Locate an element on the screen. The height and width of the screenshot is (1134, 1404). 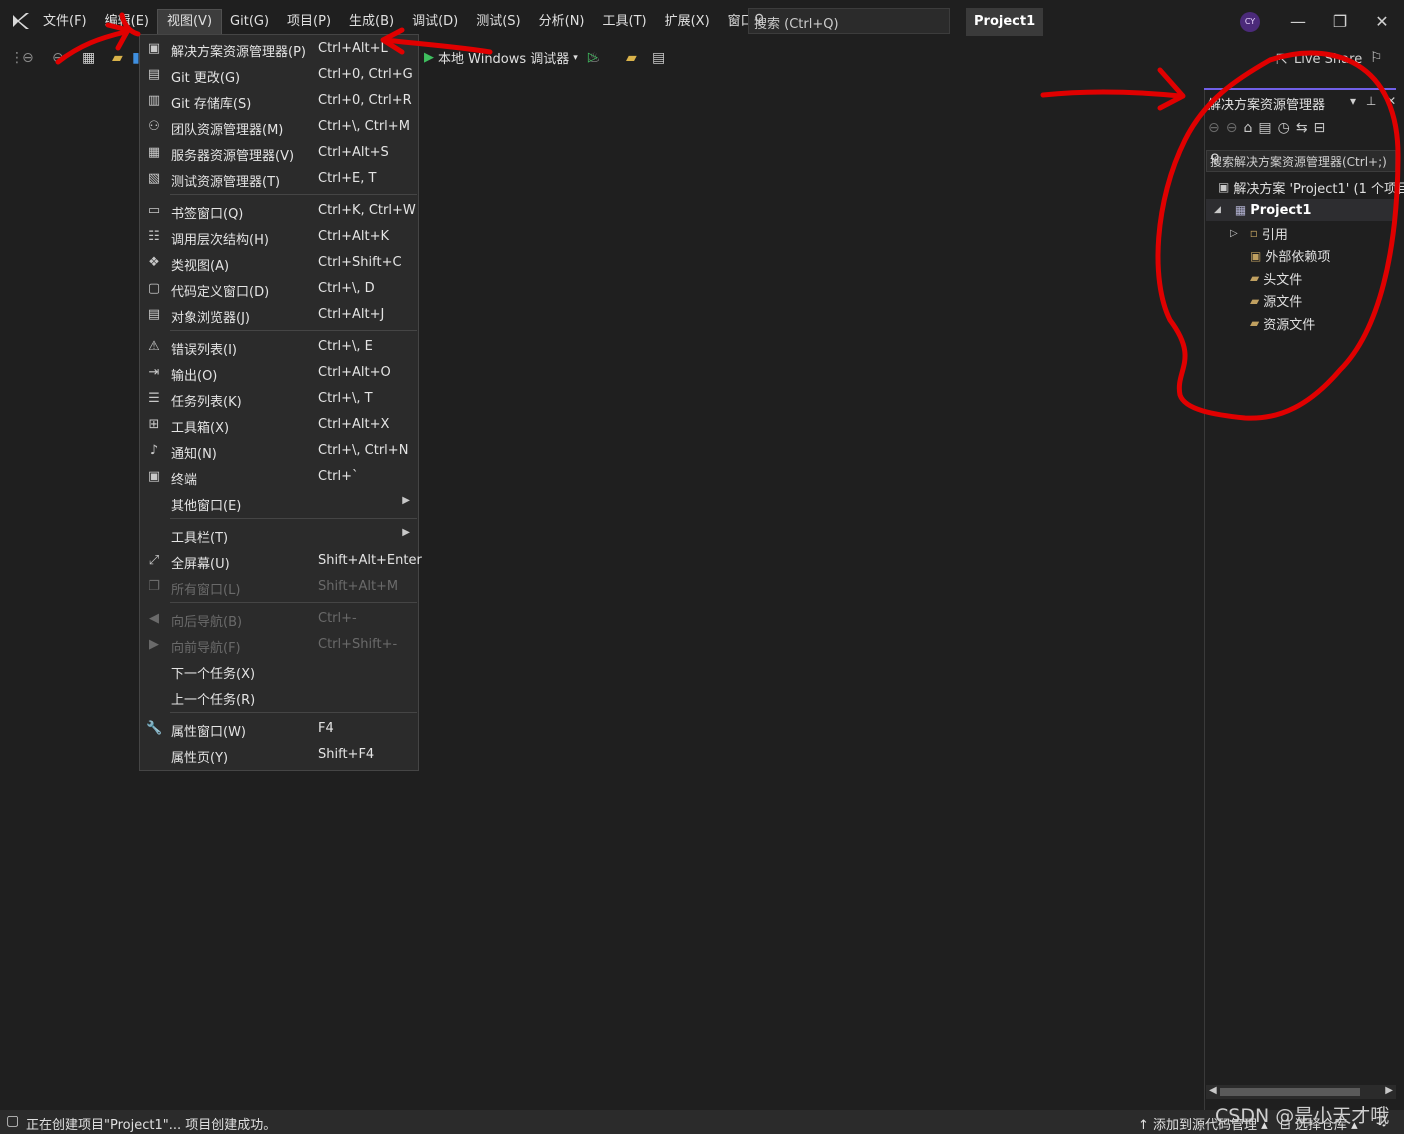
solution-label: 解决方案 'Project1' (1 个项目, is located at coordinates (1318, 189).